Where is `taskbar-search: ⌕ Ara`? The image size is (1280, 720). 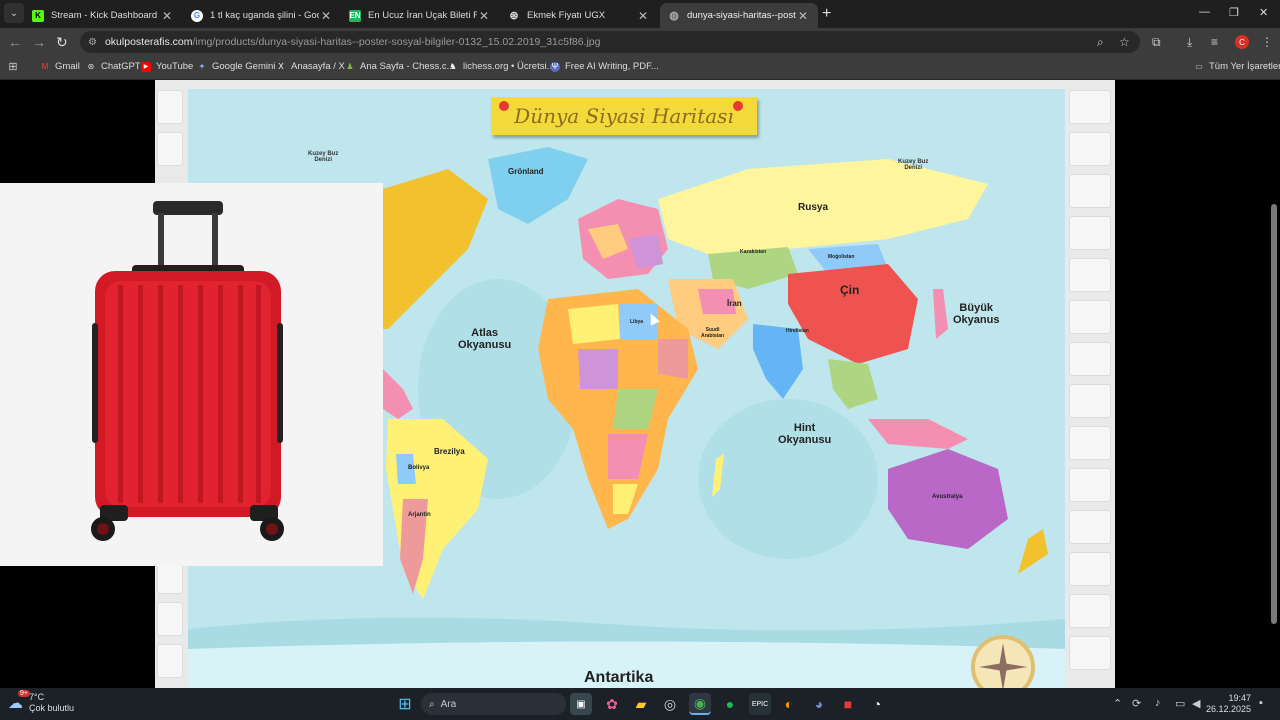 taskbar-search: ⌕ Ara is located at coordinates (493, 704).